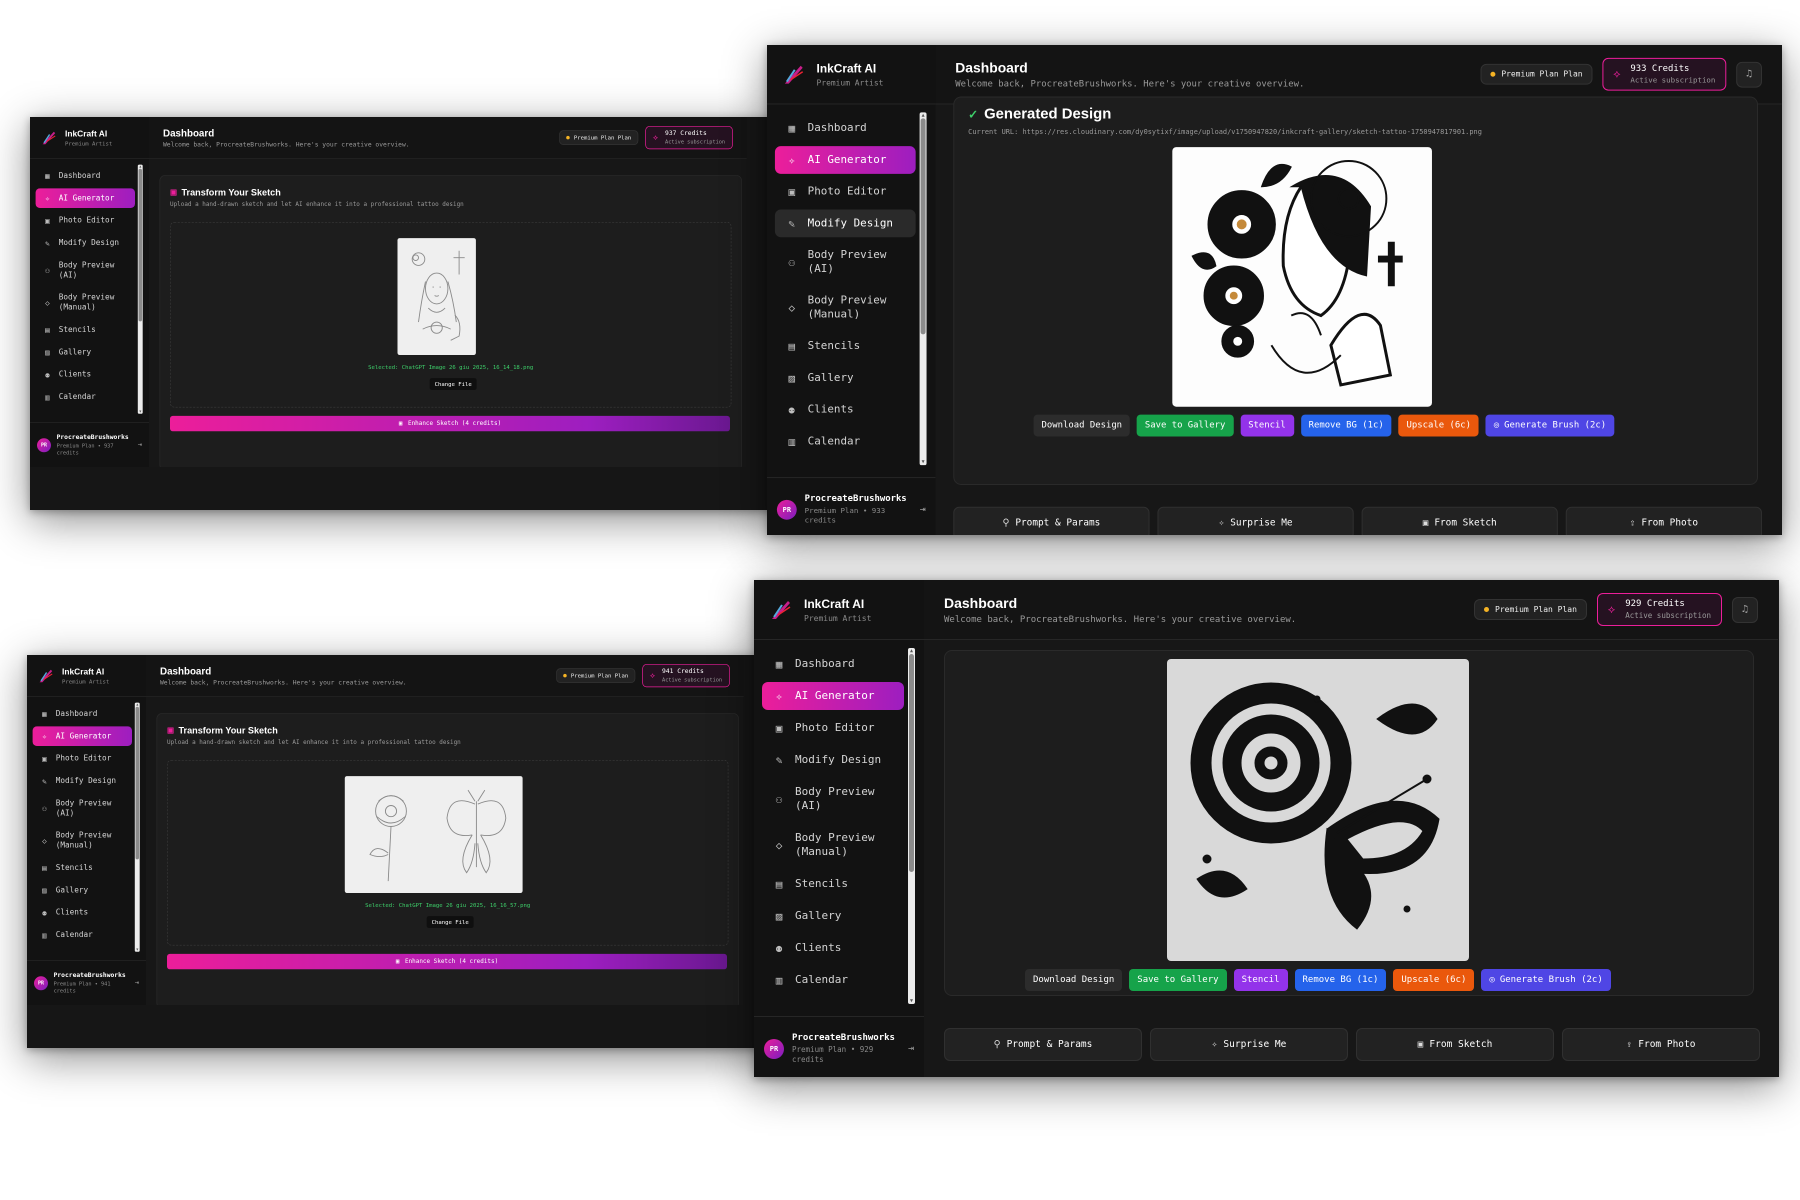 The image size is (1800, 1200). What do you see at coordinates (792, 410) in the screenshot?
I see `users-icon: ⚉` at bounding box center [792, 410].